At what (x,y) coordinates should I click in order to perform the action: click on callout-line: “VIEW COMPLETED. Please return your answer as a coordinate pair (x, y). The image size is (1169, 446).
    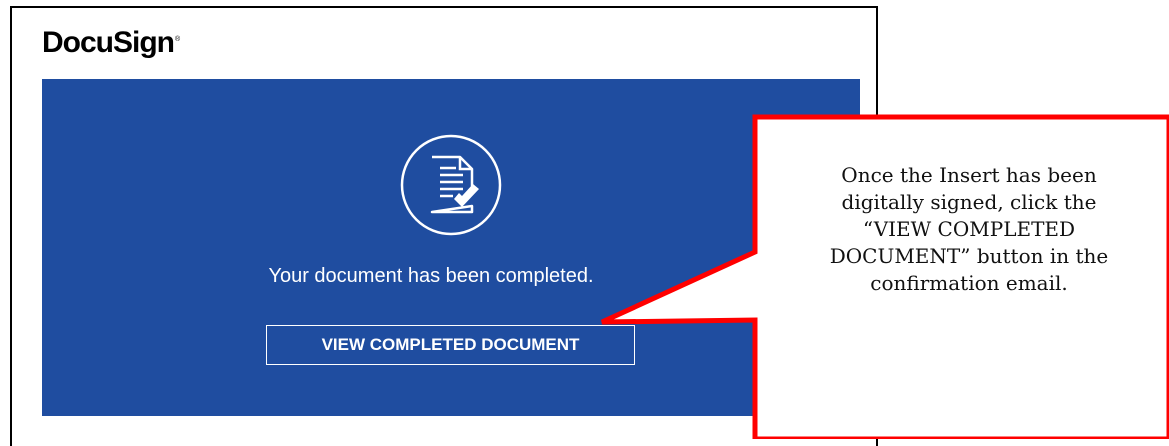
    Looking at the image, I should click on (969, 229).